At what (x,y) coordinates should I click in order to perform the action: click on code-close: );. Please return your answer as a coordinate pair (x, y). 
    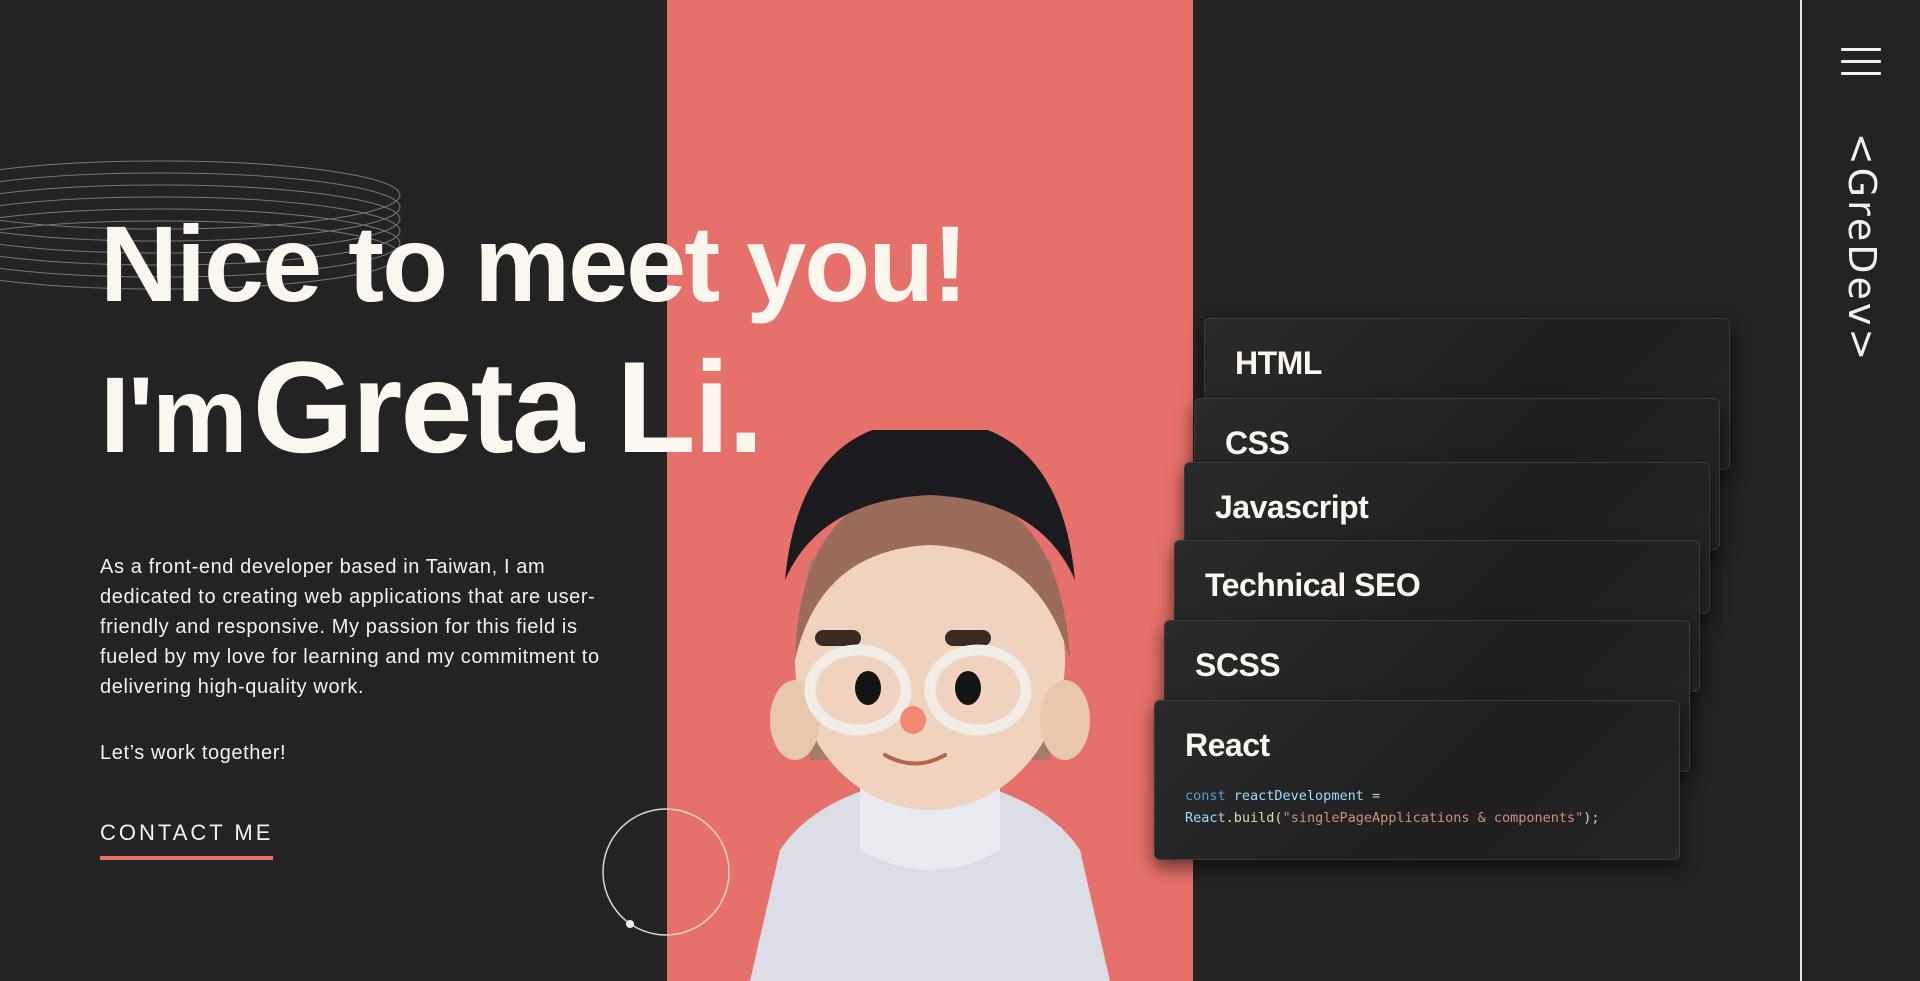
    Looking at the image, I should click on (1591, 818).